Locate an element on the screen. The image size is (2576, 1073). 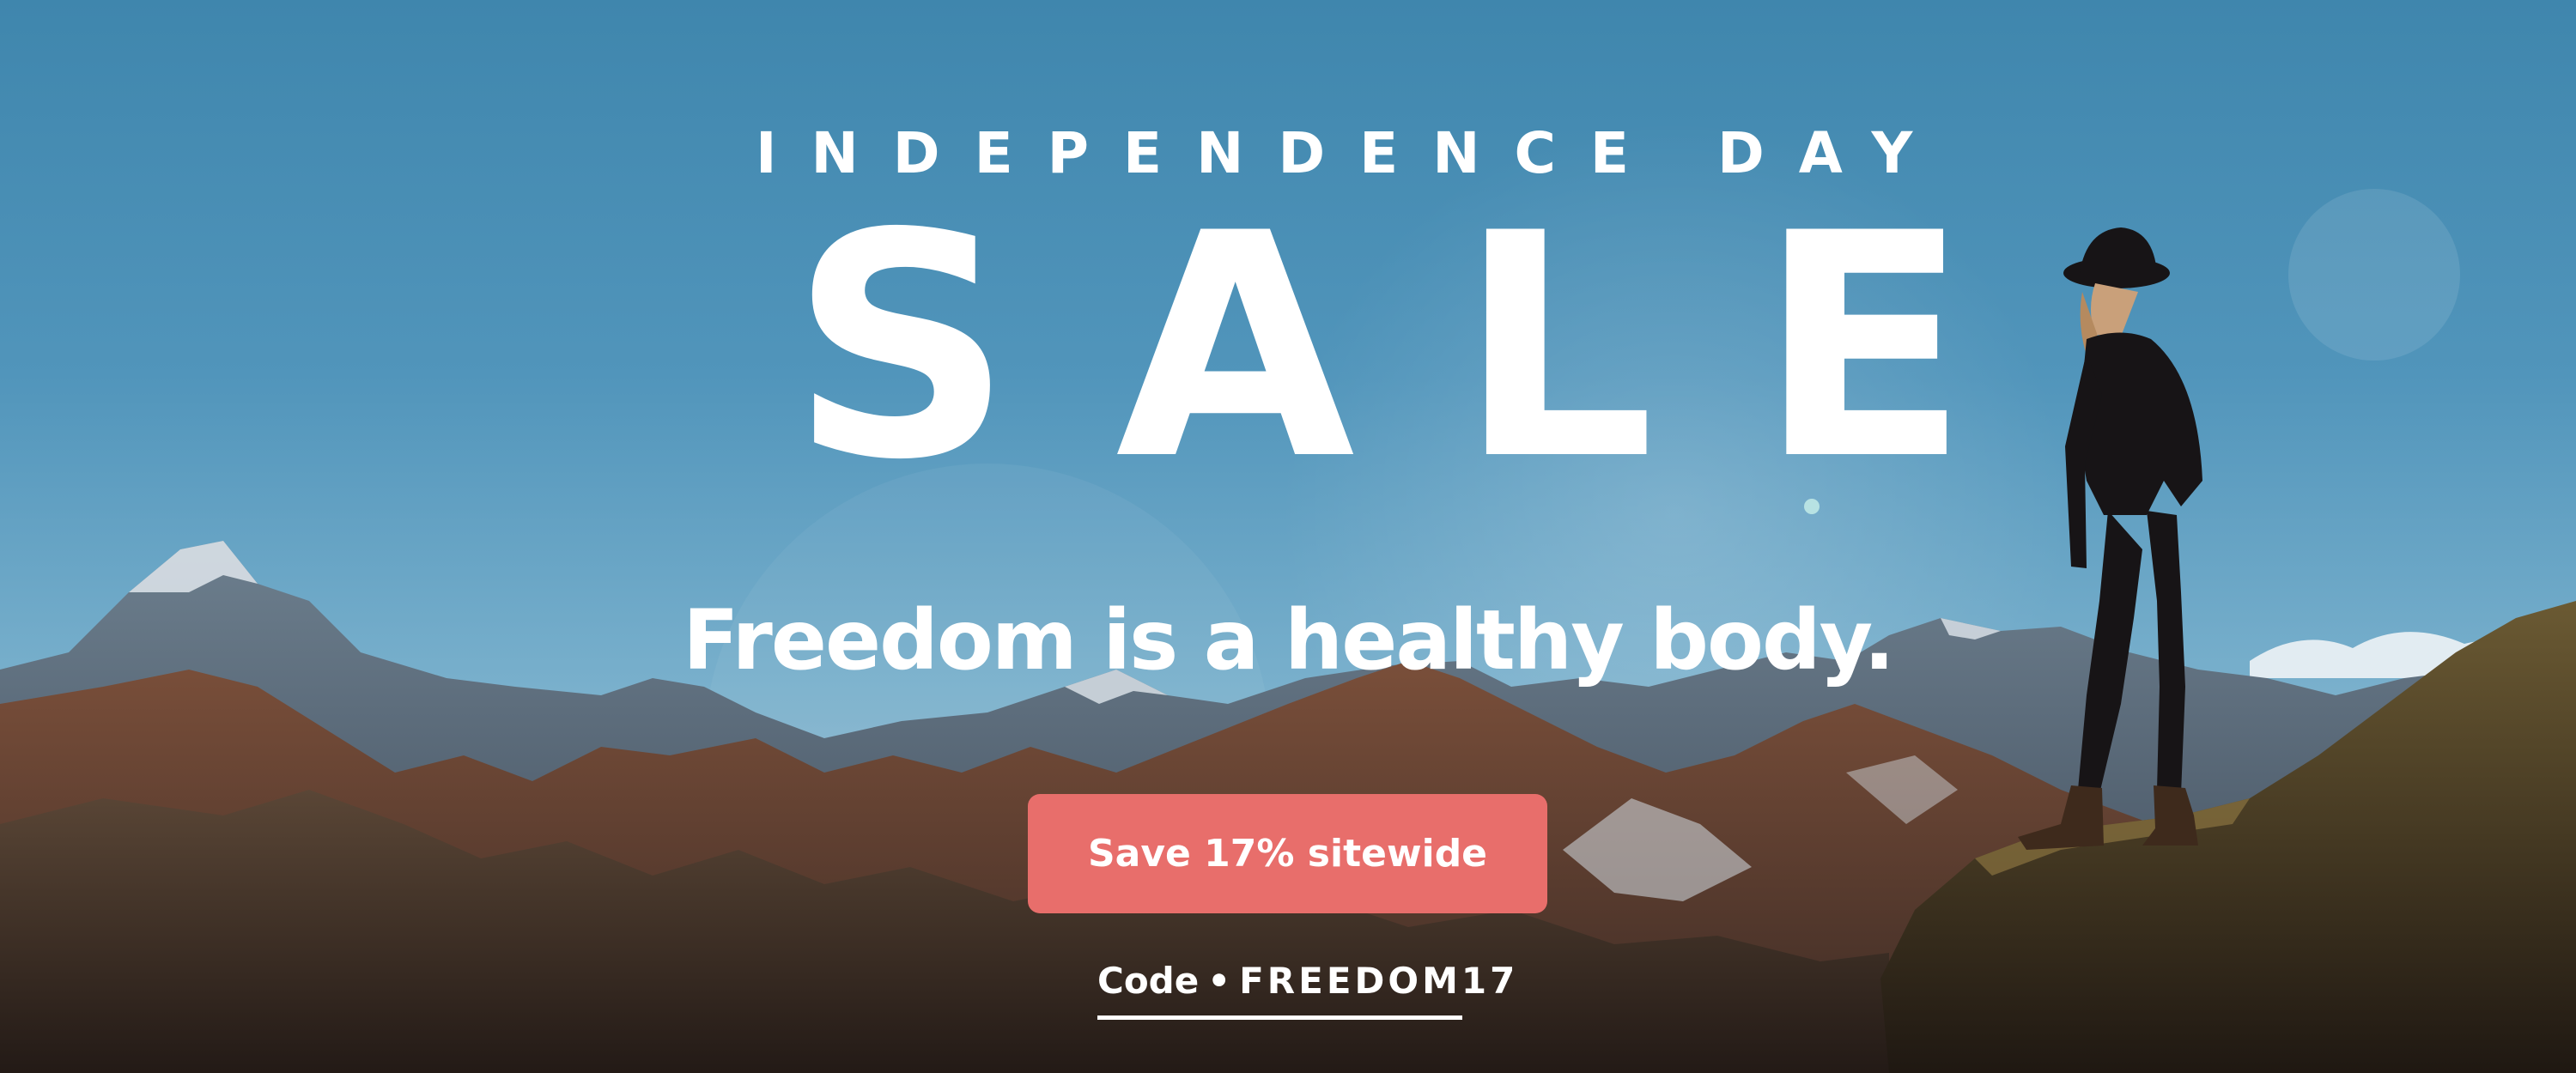
tagline: Freedom is a healthy body. is located at coordinates (1289, 640).